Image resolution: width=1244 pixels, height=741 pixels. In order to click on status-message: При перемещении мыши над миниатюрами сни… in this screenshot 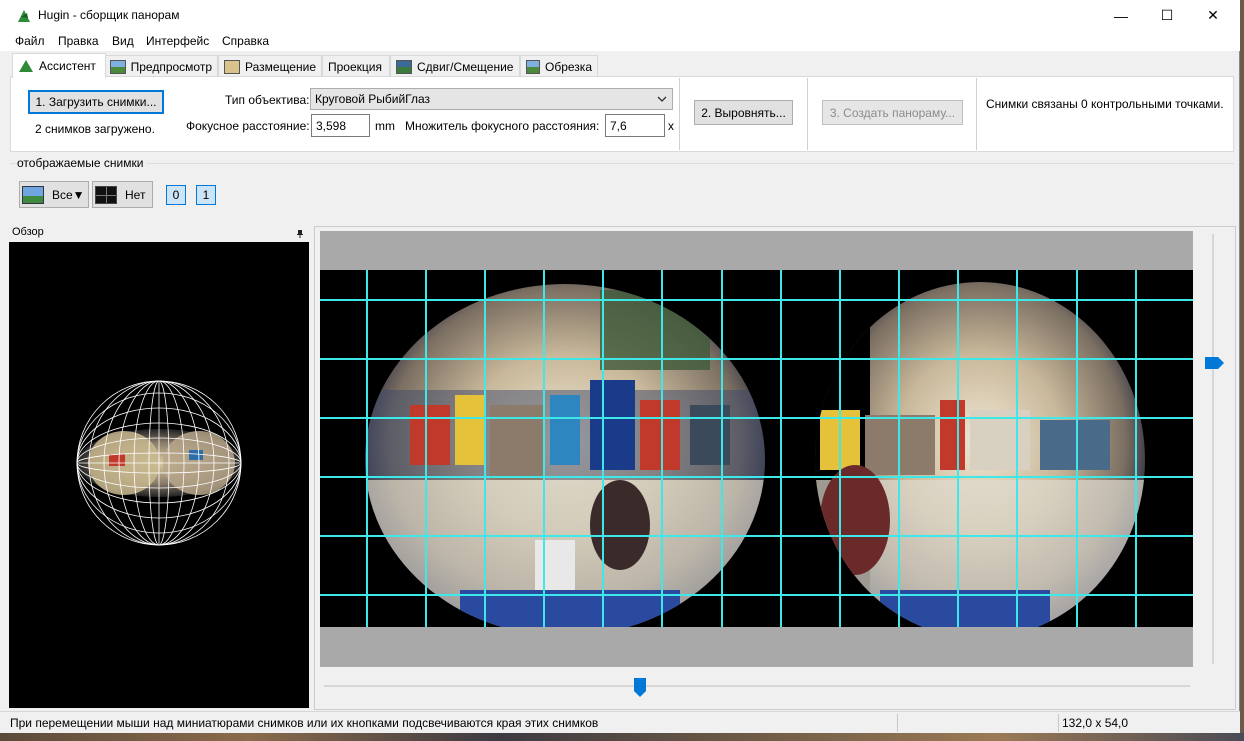, I will do `click(304, 723)`.